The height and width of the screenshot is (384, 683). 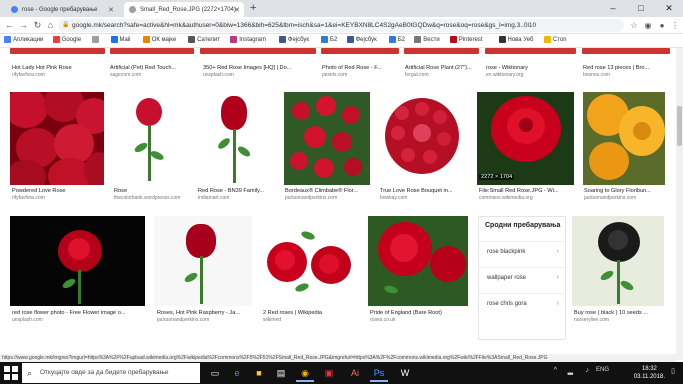 What do you see at coordinates (417, 75) in the screenshot?
I see `result-source: fergut.com` at bounding box center [417, 75].